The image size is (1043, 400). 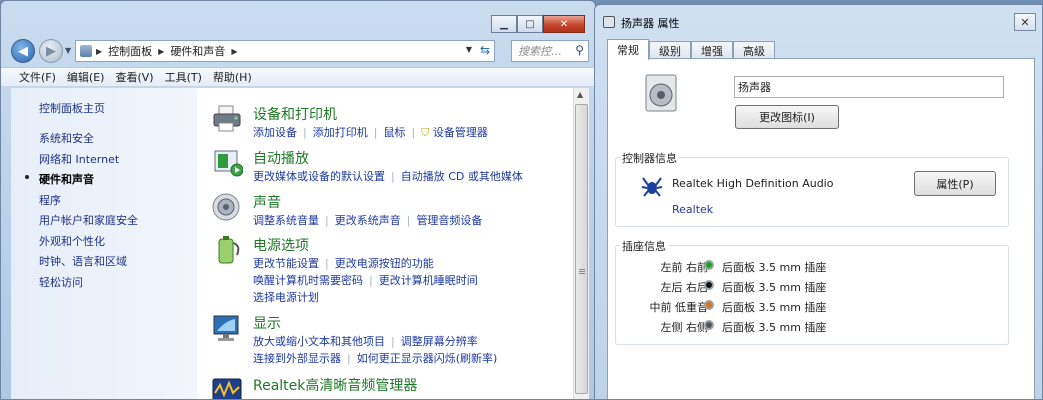 What do you see at coordinates (427, 358) in the screenshot?
I see `link-refresh-rate: 如何更正显示器闪烁(刷新率)` at bounding box center [427, 358].